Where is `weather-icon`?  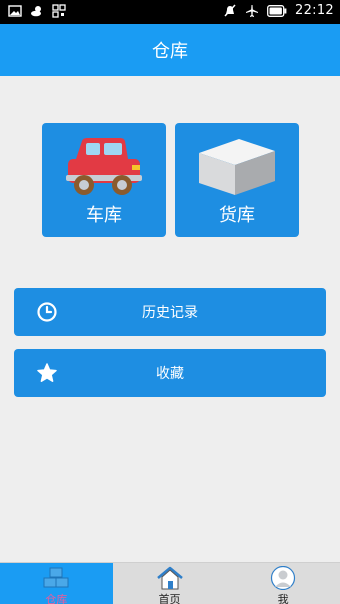
weather-icon is located at coordinates (36, 11).